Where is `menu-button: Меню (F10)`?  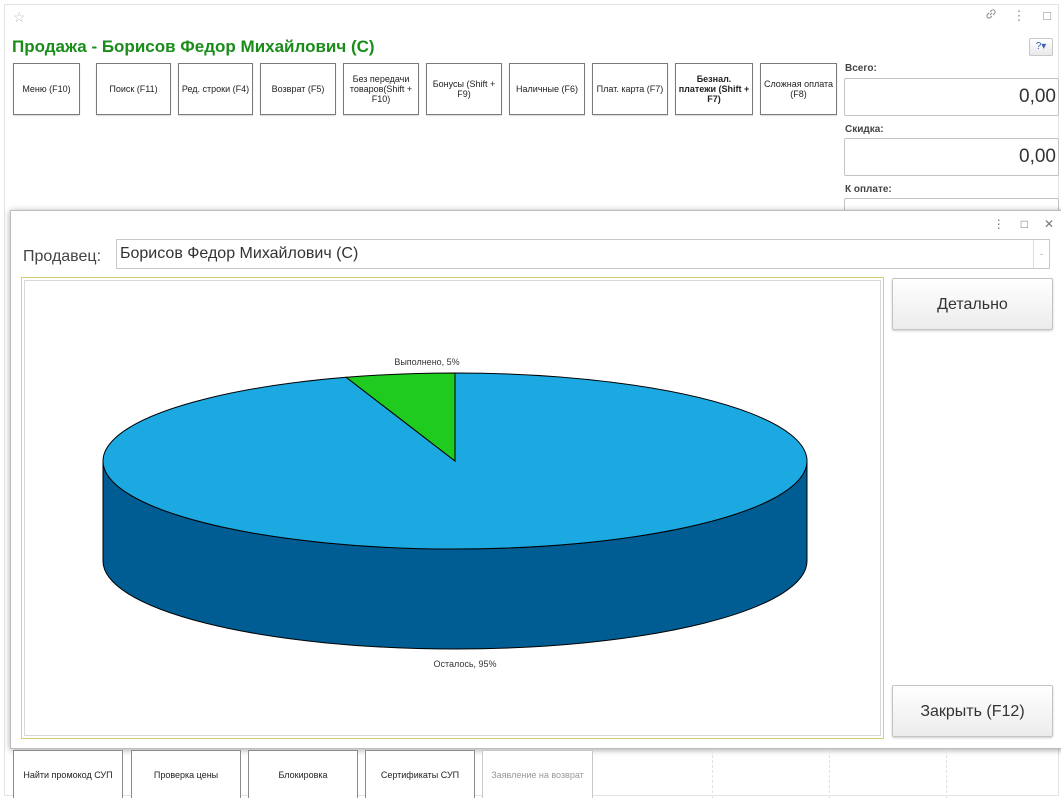
menu-button: Меню (F10) is located at coordinates (46, 89).